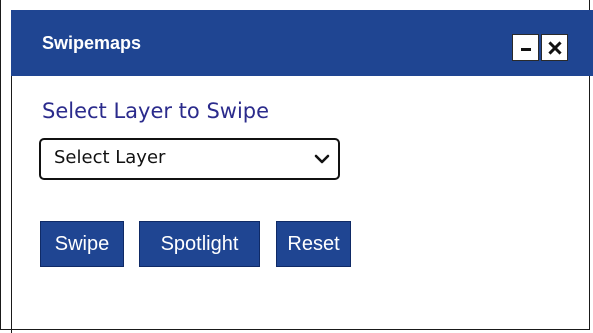 The height and width of the screenshot is (333, 593). Describe the element at coordinates (11, 204) in the screenshot. I see `panel-left-border` at that location.